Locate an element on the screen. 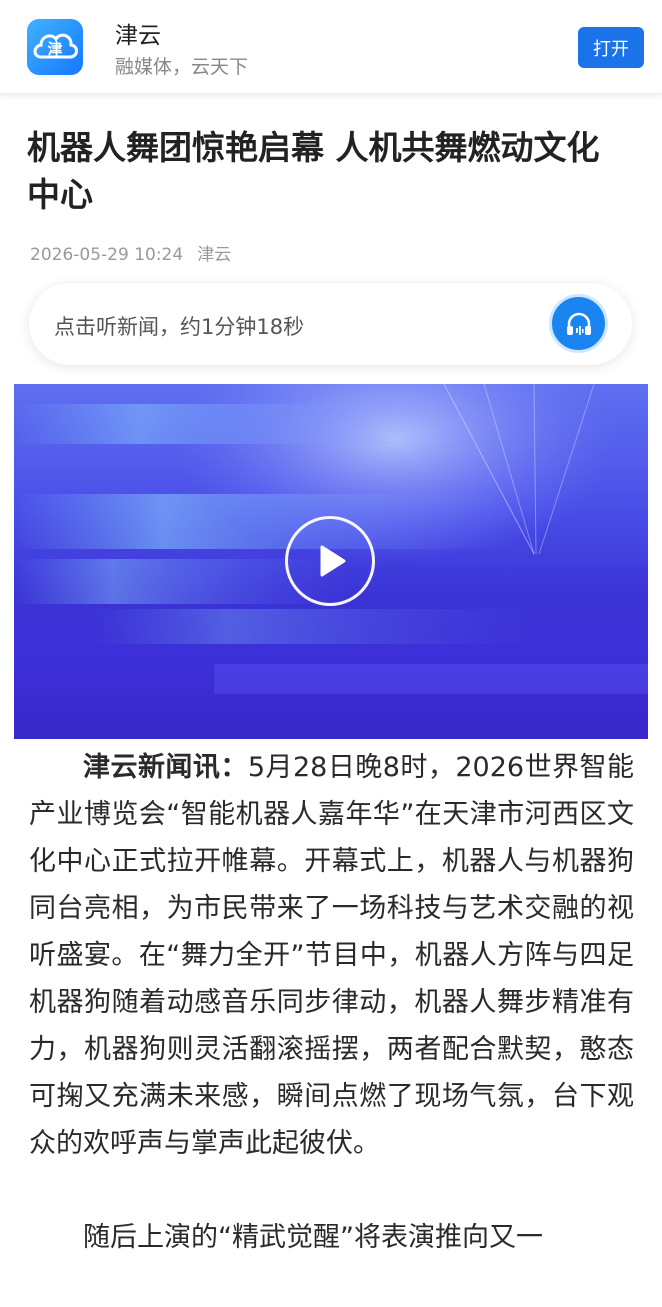 The height and width of the screenshot is (1307, 662). app-name: 津云 is located at coordinates (138, 36).